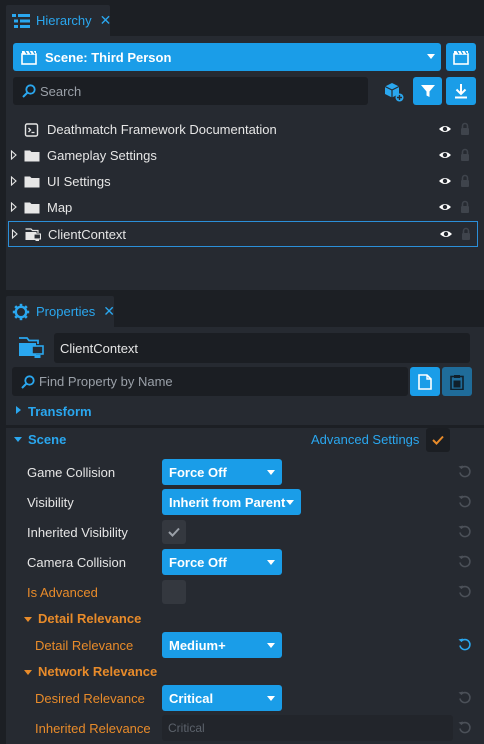  I want to click on properties-tabbar: Properties ✕, so click(242, 309).